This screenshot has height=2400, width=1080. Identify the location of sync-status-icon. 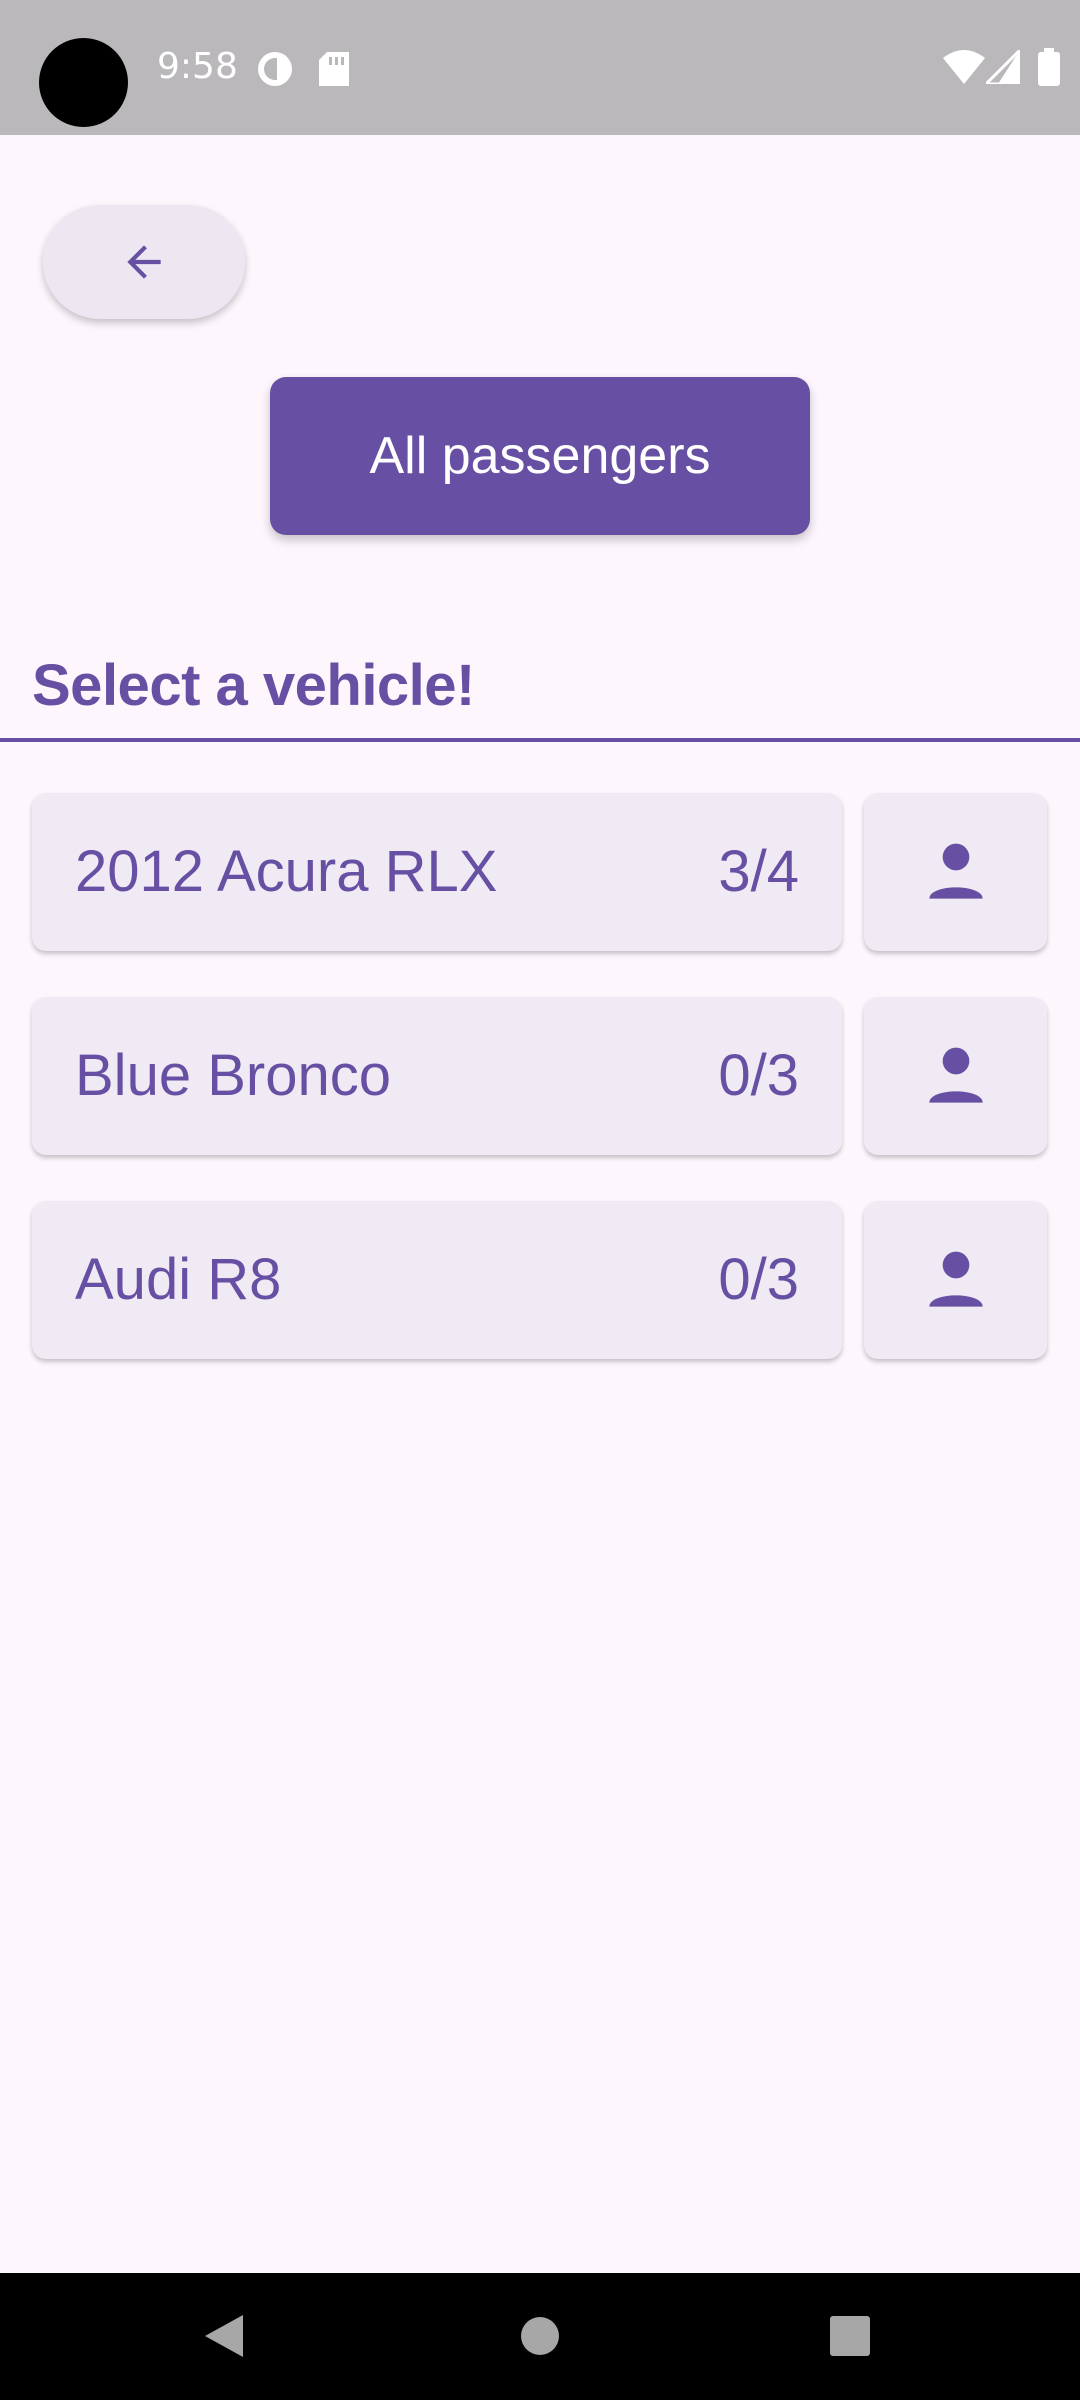
(275, 69).